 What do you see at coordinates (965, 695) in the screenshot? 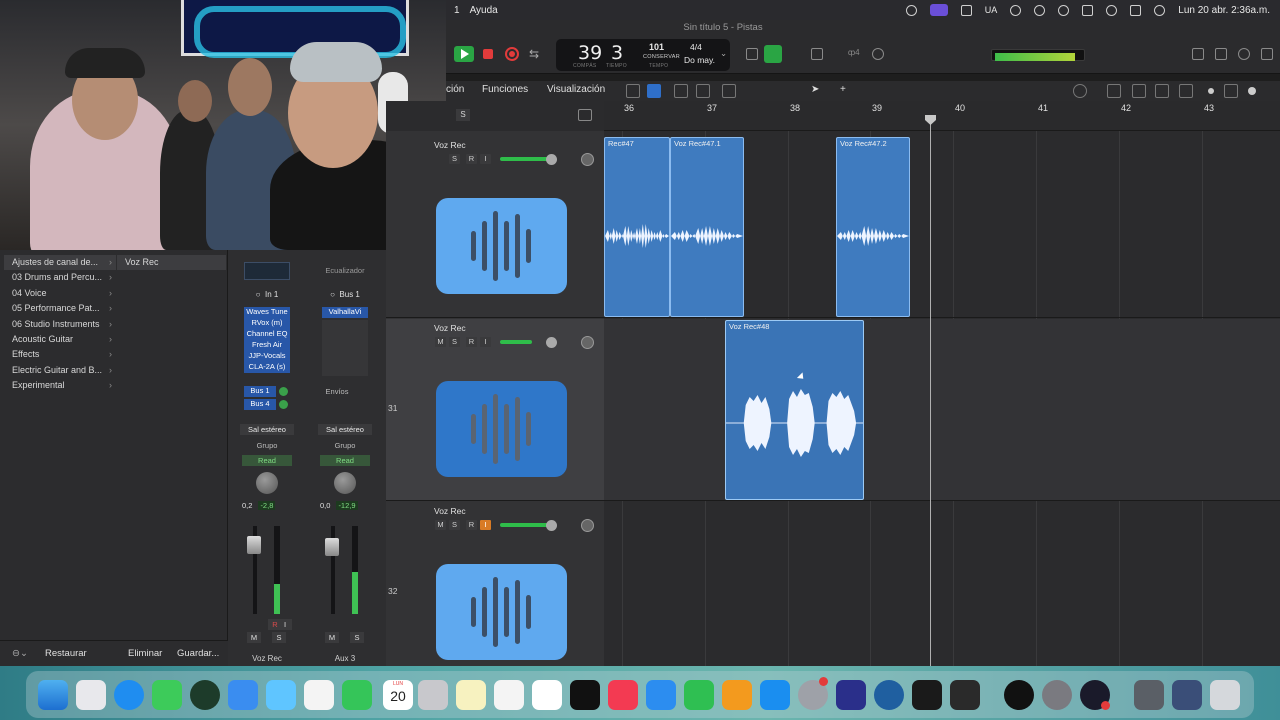
I see `final-cut-icon` at bounding box center [965, 695].